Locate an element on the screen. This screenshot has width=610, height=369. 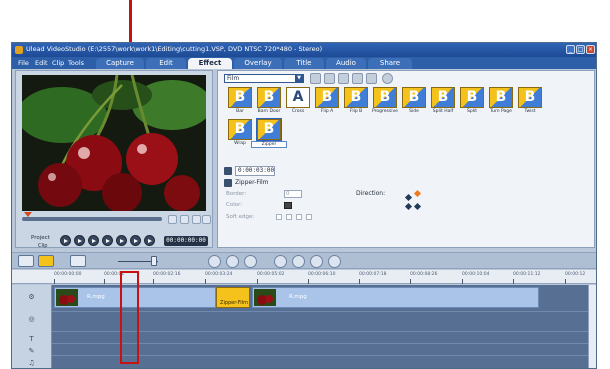
close-icon: × is located at coordinates (590, 49).